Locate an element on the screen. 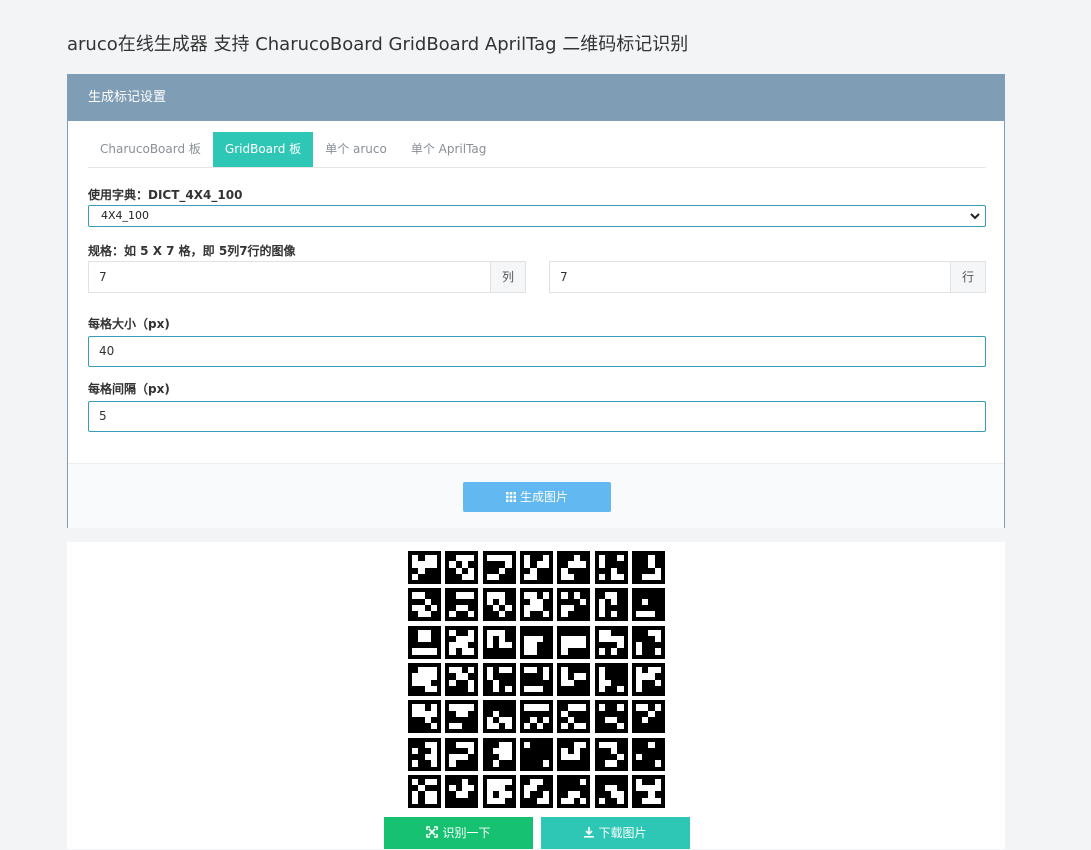 The width and height of the screenshot is (1091, 850). cell-size-input: 40 is located at coordinates (537, 351).